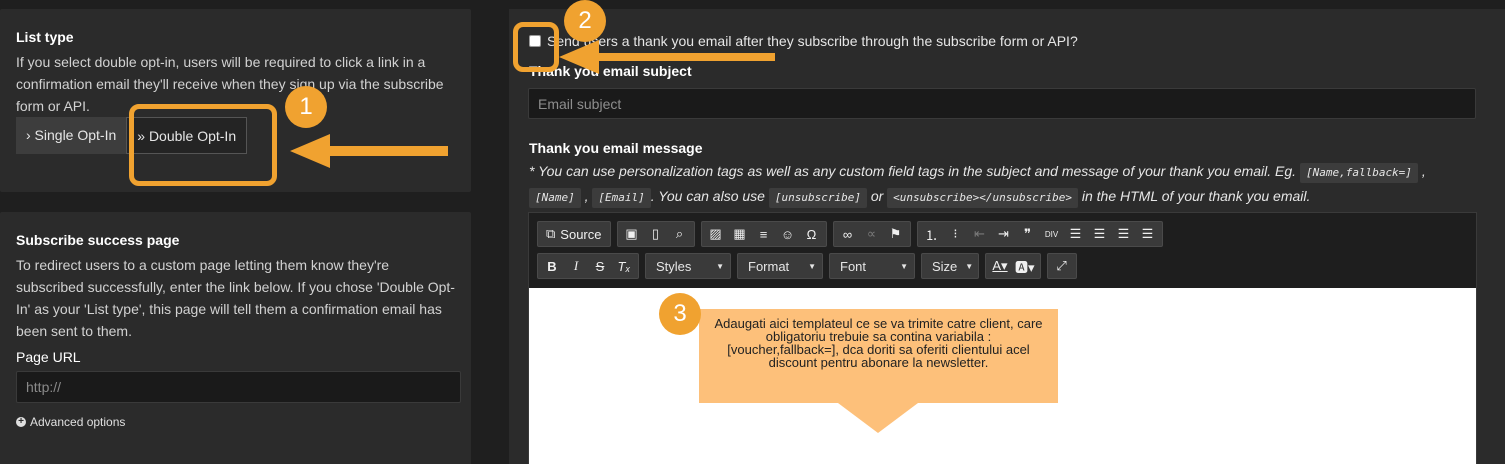  Describe the element at coordinates (71, 135) in the screenshot. I see `single-optin-button: › Single Opt-In` at that location.